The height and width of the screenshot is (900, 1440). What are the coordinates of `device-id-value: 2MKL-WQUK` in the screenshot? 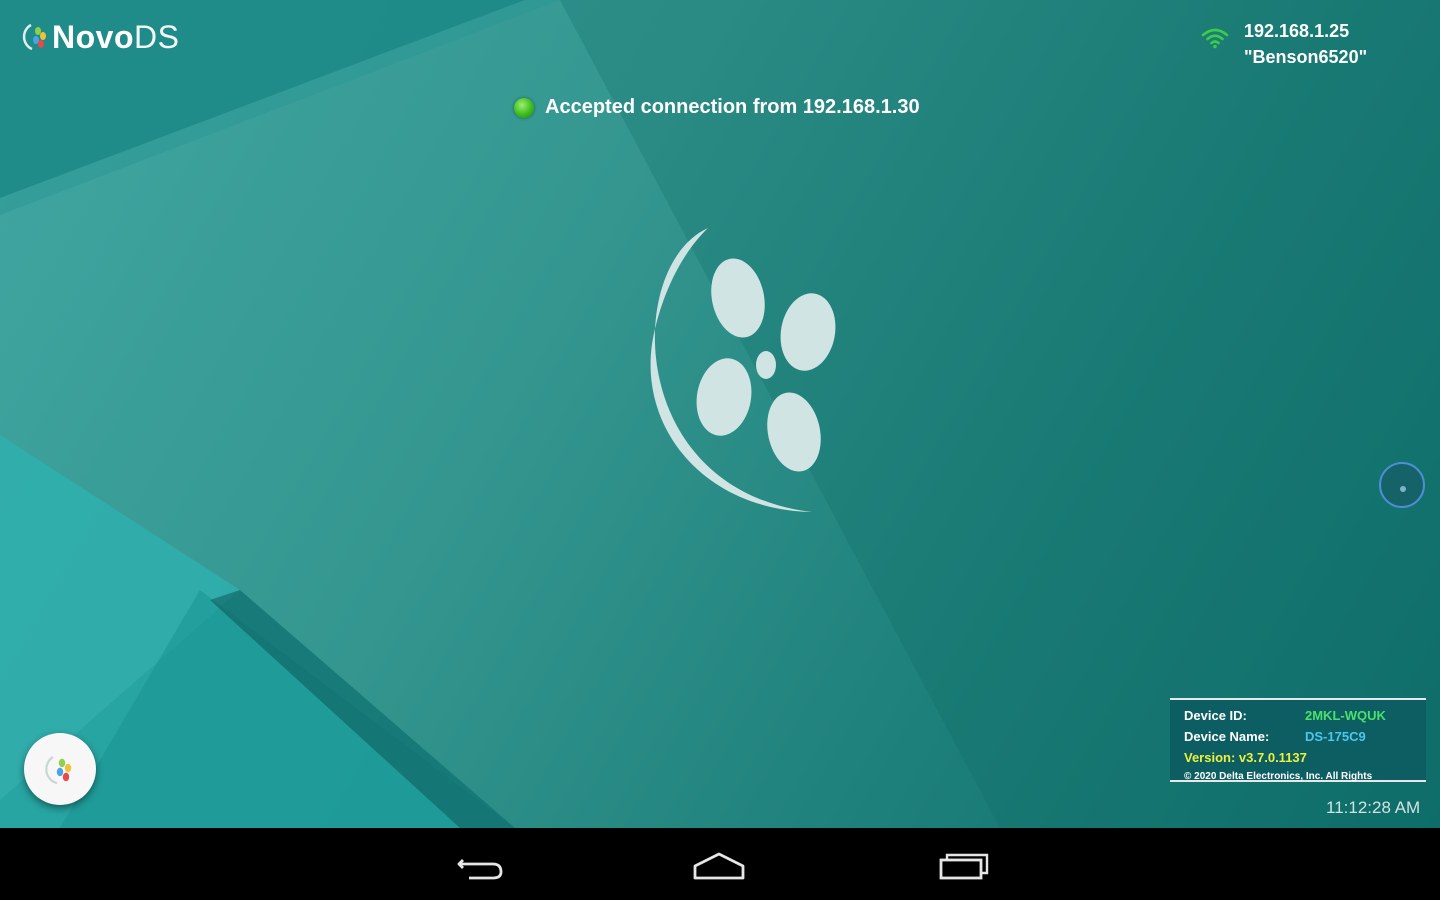 It's located at (1345, 715).